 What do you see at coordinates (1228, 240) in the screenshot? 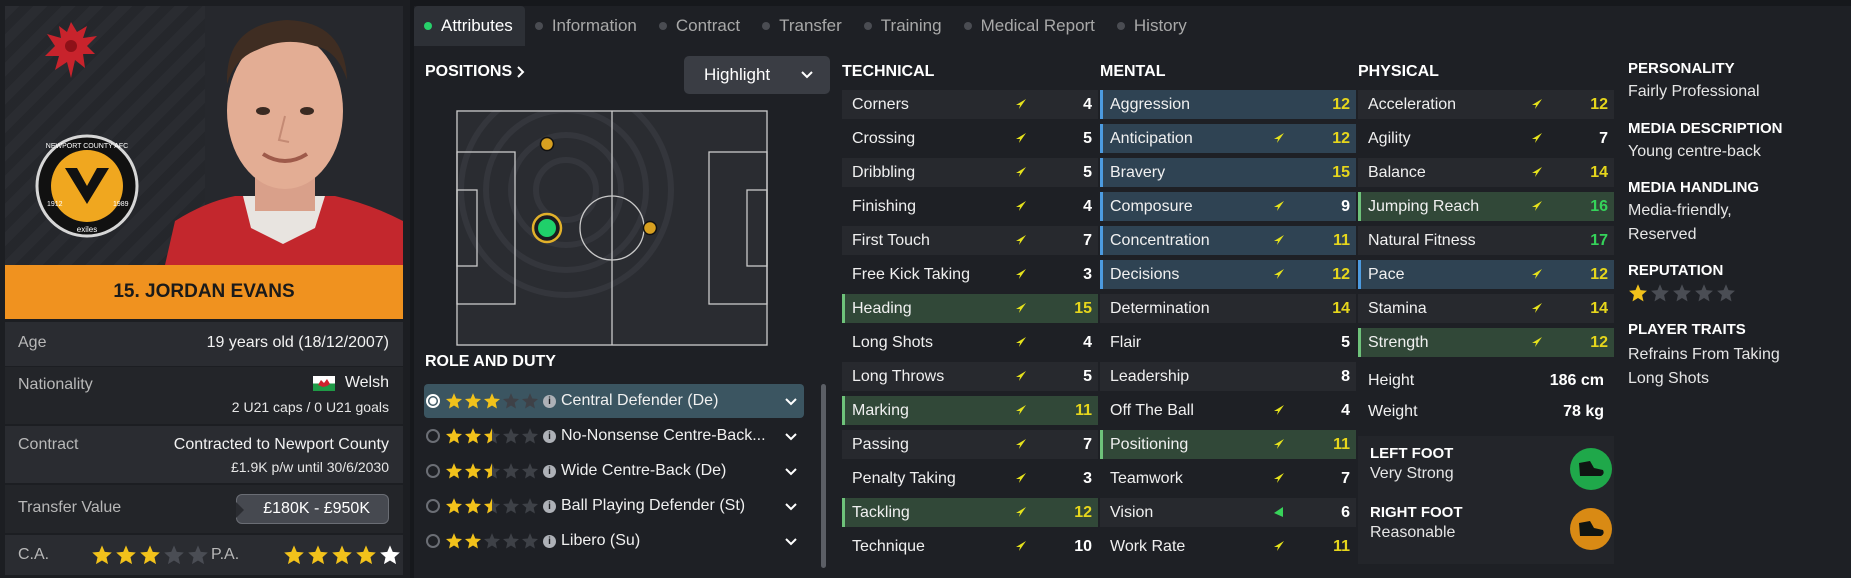
I see `attribute-row-concentration: Concentration 11` at bounding box center [1228, 240].